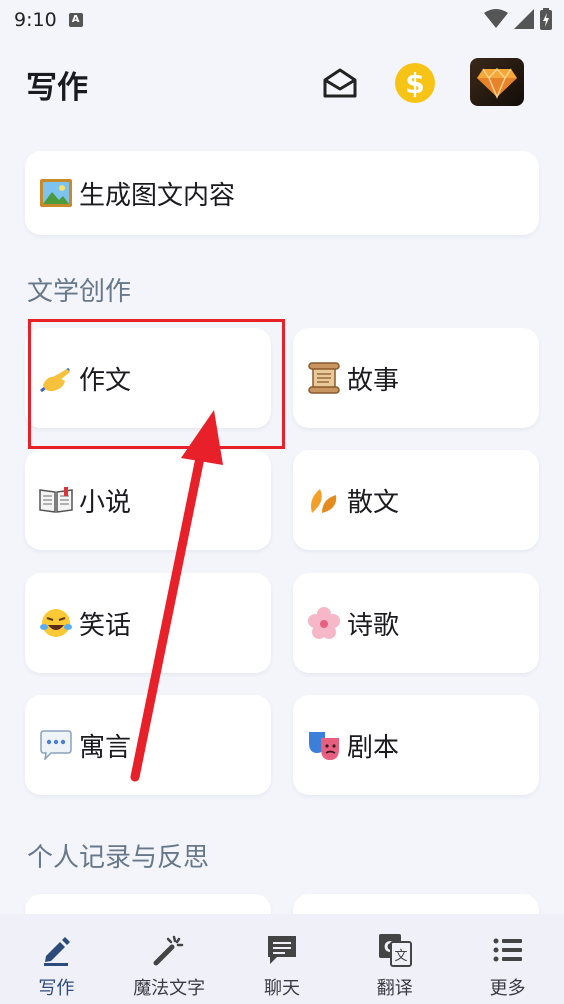  Describe the element at coordinates (373, 380) in the screenshot. I see `card-label: 故事` at that location.